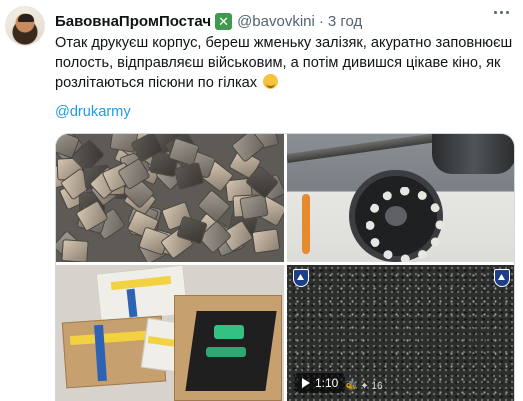  I want to click on timestamp: 3 год, so click(345, 21).